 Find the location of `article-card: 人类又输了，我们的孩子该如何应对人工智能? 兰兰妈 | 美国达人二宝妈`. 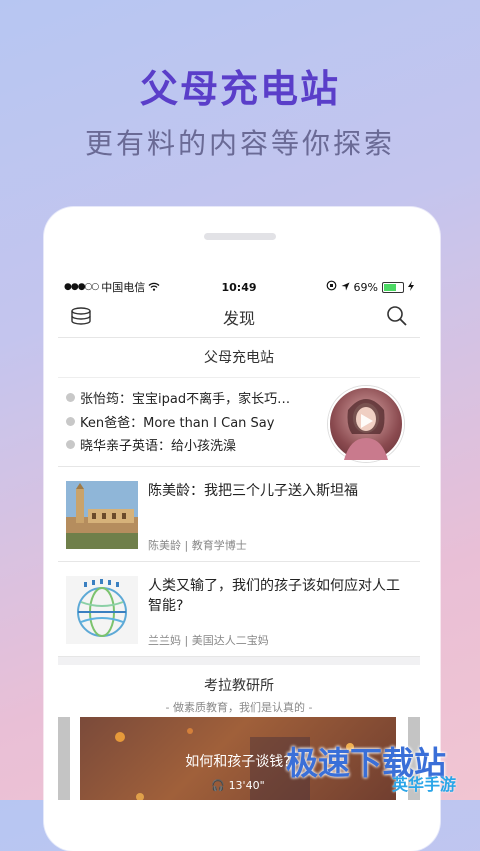

article-card: 人类又输了，我们的孩子该如何应对人工智能? 兰兰妈 | 美国达人二宝妈 is located at coordinates (239, 609).